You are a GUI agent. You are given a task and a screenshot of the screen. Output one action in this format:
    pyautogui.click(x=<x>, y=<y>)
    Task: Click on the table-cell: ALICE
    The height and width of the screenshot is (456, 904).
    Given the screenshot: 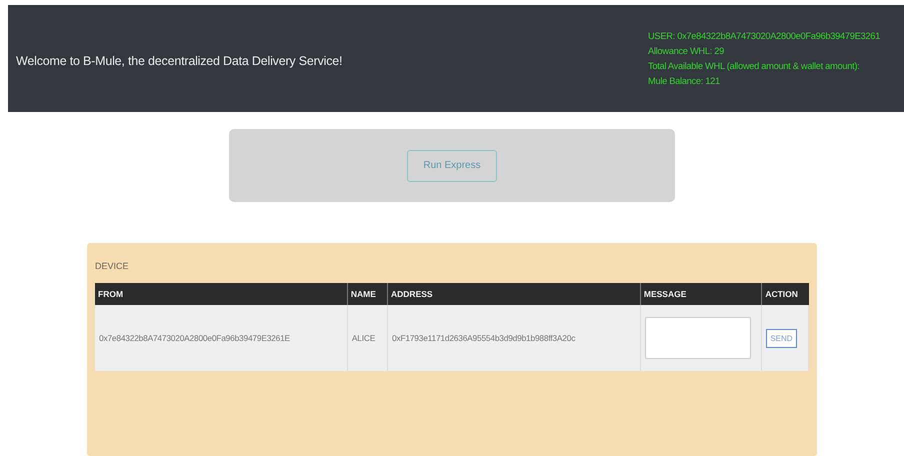 What is the action you would take?
    pyautogui.click(x=367, y=338)
    